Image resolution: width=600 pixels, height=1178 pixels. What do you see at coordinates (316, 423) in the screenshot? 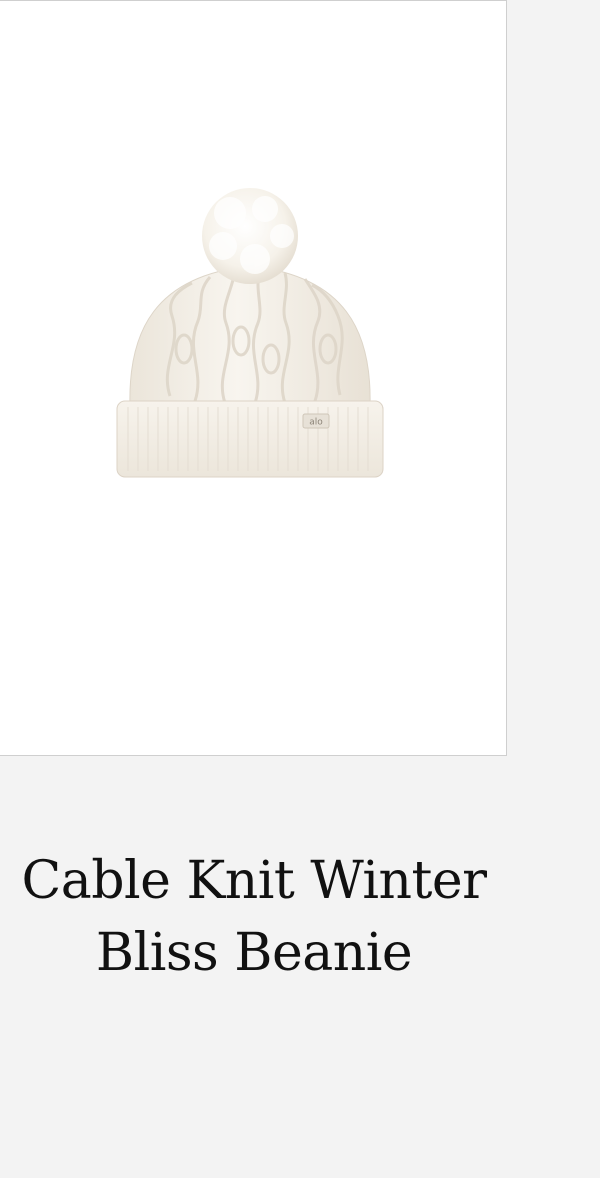
I see `brand-logo-text: alo` at bounding box center [316, 423].